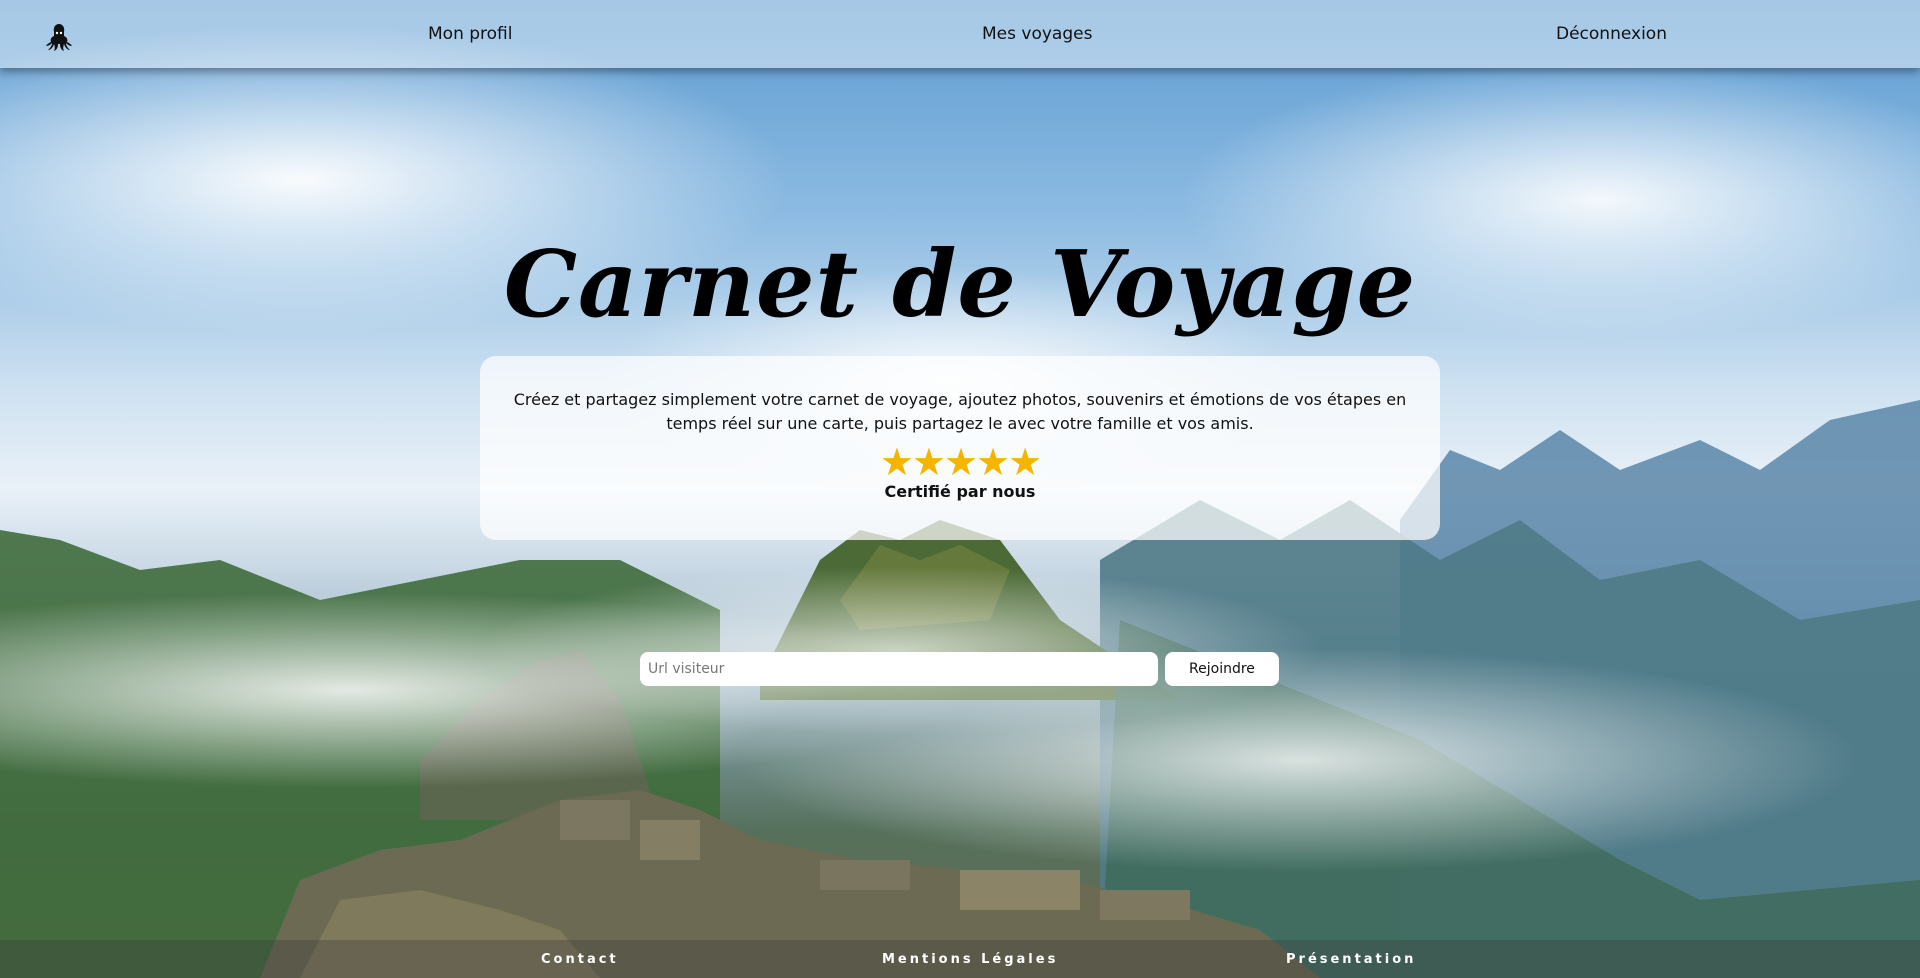 Image resolution: width=1920 pixels, height=978 pixels. I want to click on footer-bar: Contact Mentions Légales Présentation, so click(960, 959).